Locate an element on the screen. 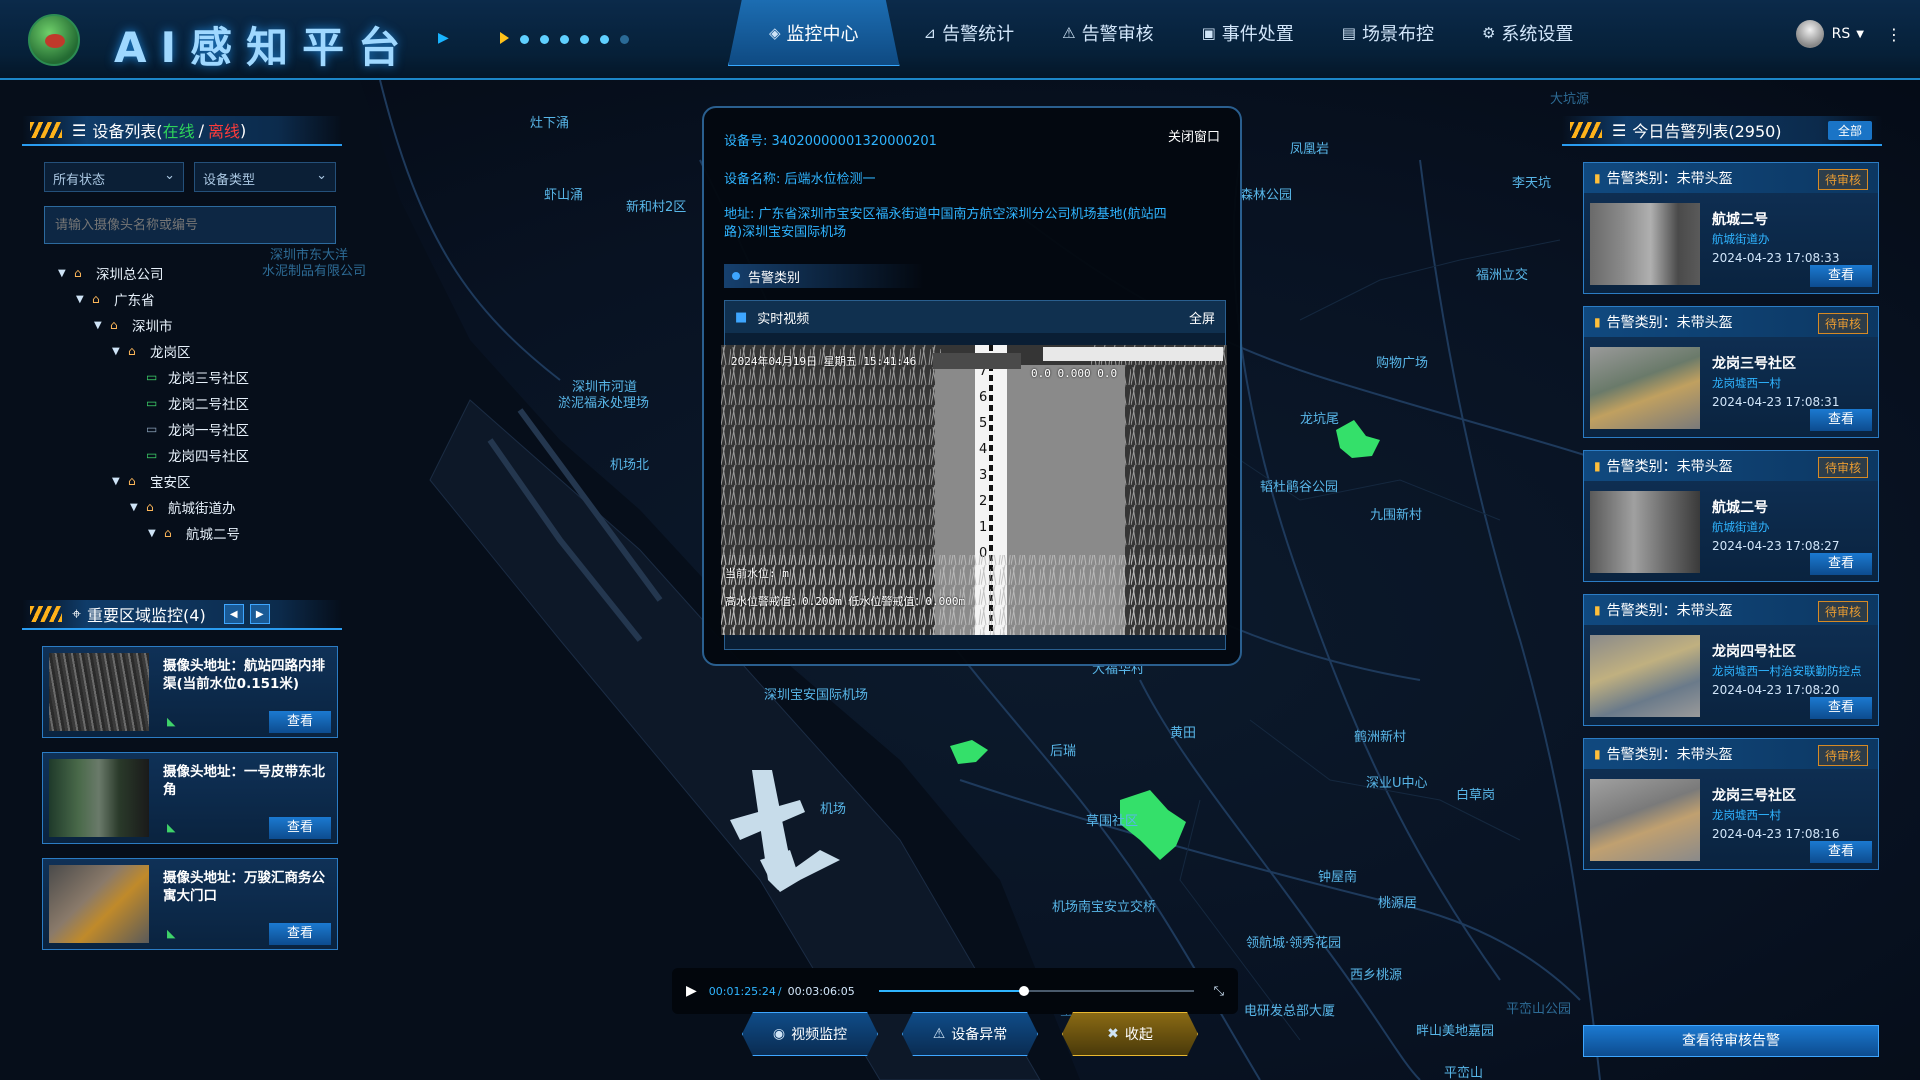  warning-icon: ⚠ is located at coordinates (1069, 33).